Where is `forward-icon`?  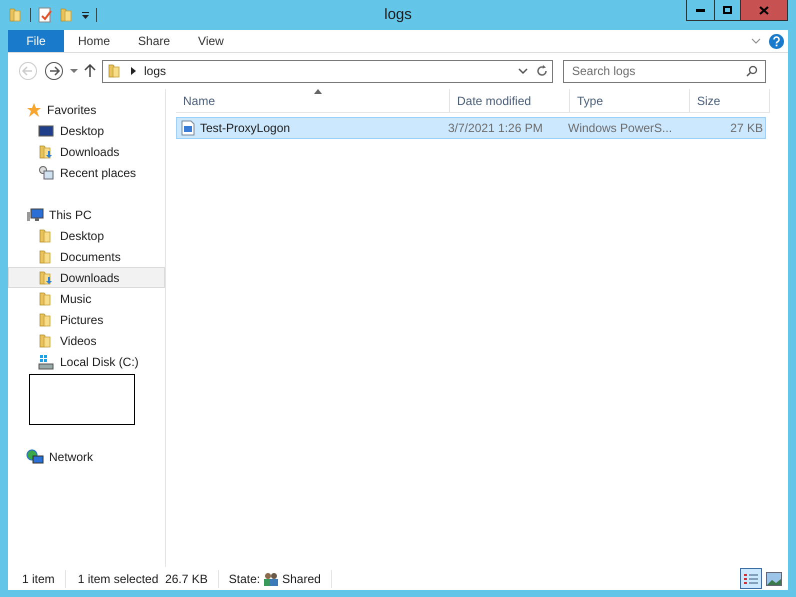
forward-icon is located at coordinates (54, 71).